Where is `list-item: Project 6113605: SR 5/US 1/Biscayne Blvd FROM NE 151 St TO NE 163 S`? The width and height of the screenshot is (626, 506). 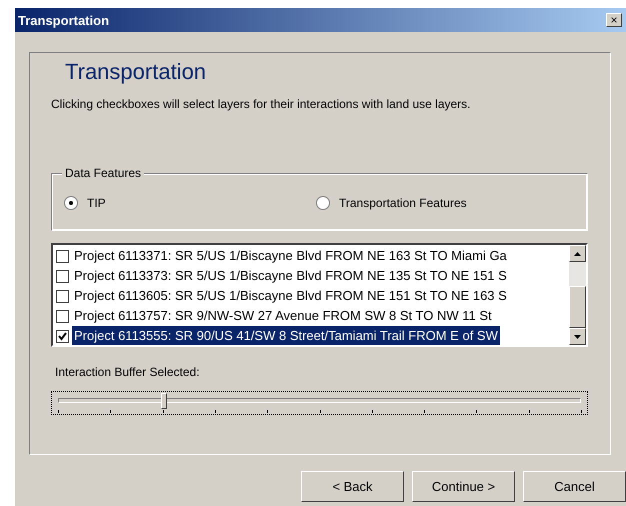 list-item: Project 6113605: SR 5/US 1/Biscayne Blvd FROM NE 151 St TO NE 163 S is located at coordinates (290, 296).